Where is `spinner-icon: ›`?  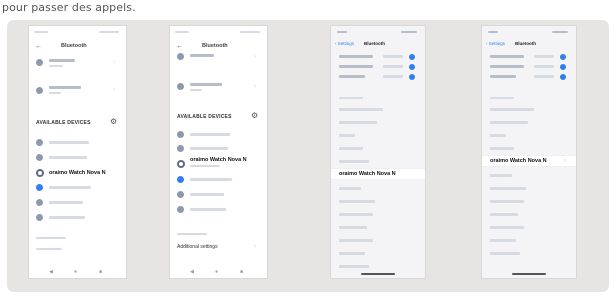 spinner-icon: › is located at coordinates (565, 161).